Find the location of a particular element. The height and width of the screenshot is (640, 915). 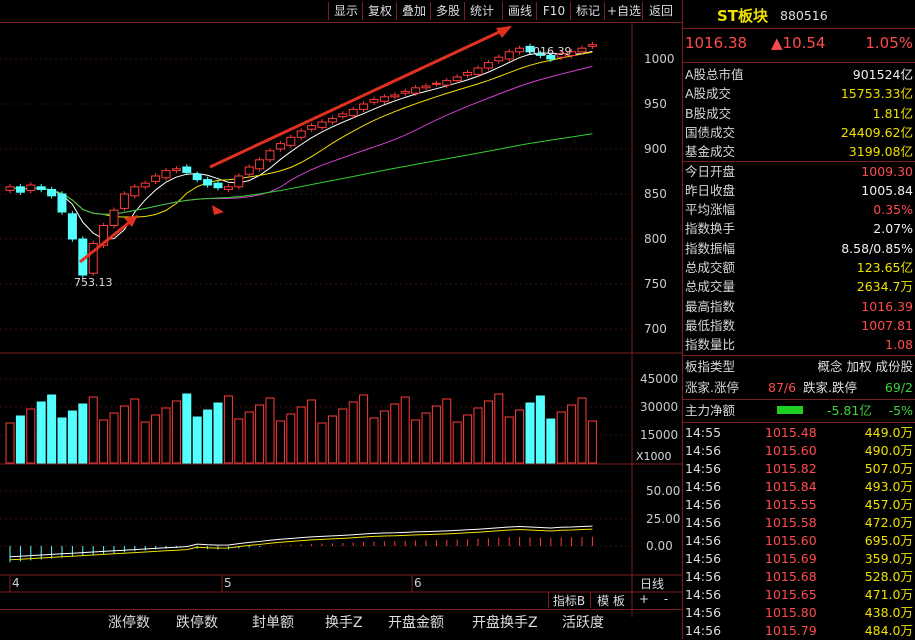

tick-volume: 528.0万 is located at coordinates (888, 576).